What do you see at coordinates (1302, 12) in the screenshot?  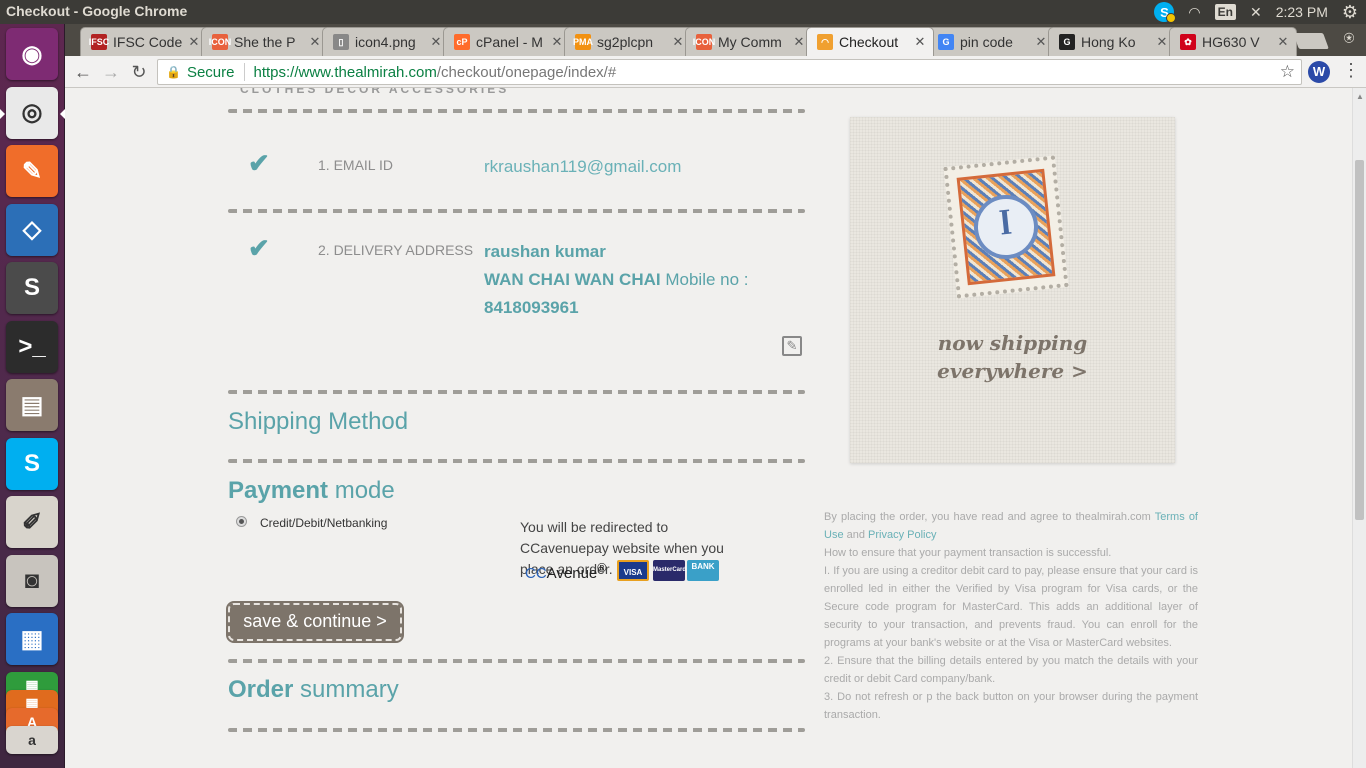 I see `clock: 2:23 PM` at bounding box center [1302, 12].